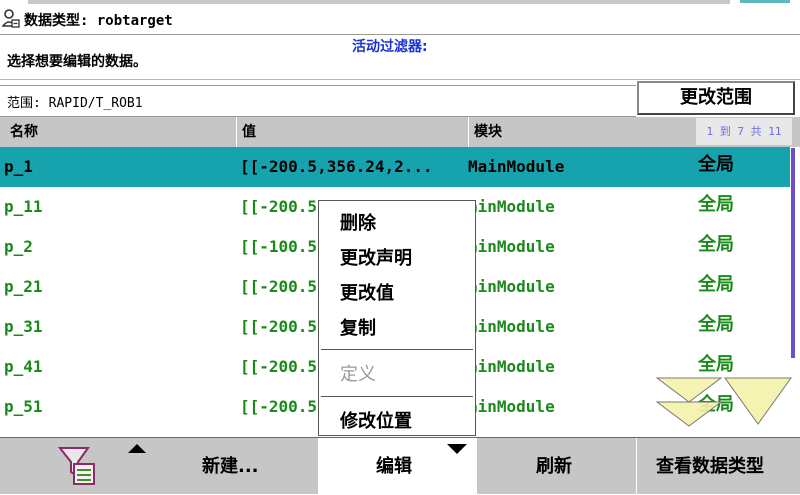  I want to click on menu-item-change-value: 更改值, so click(367, 292).